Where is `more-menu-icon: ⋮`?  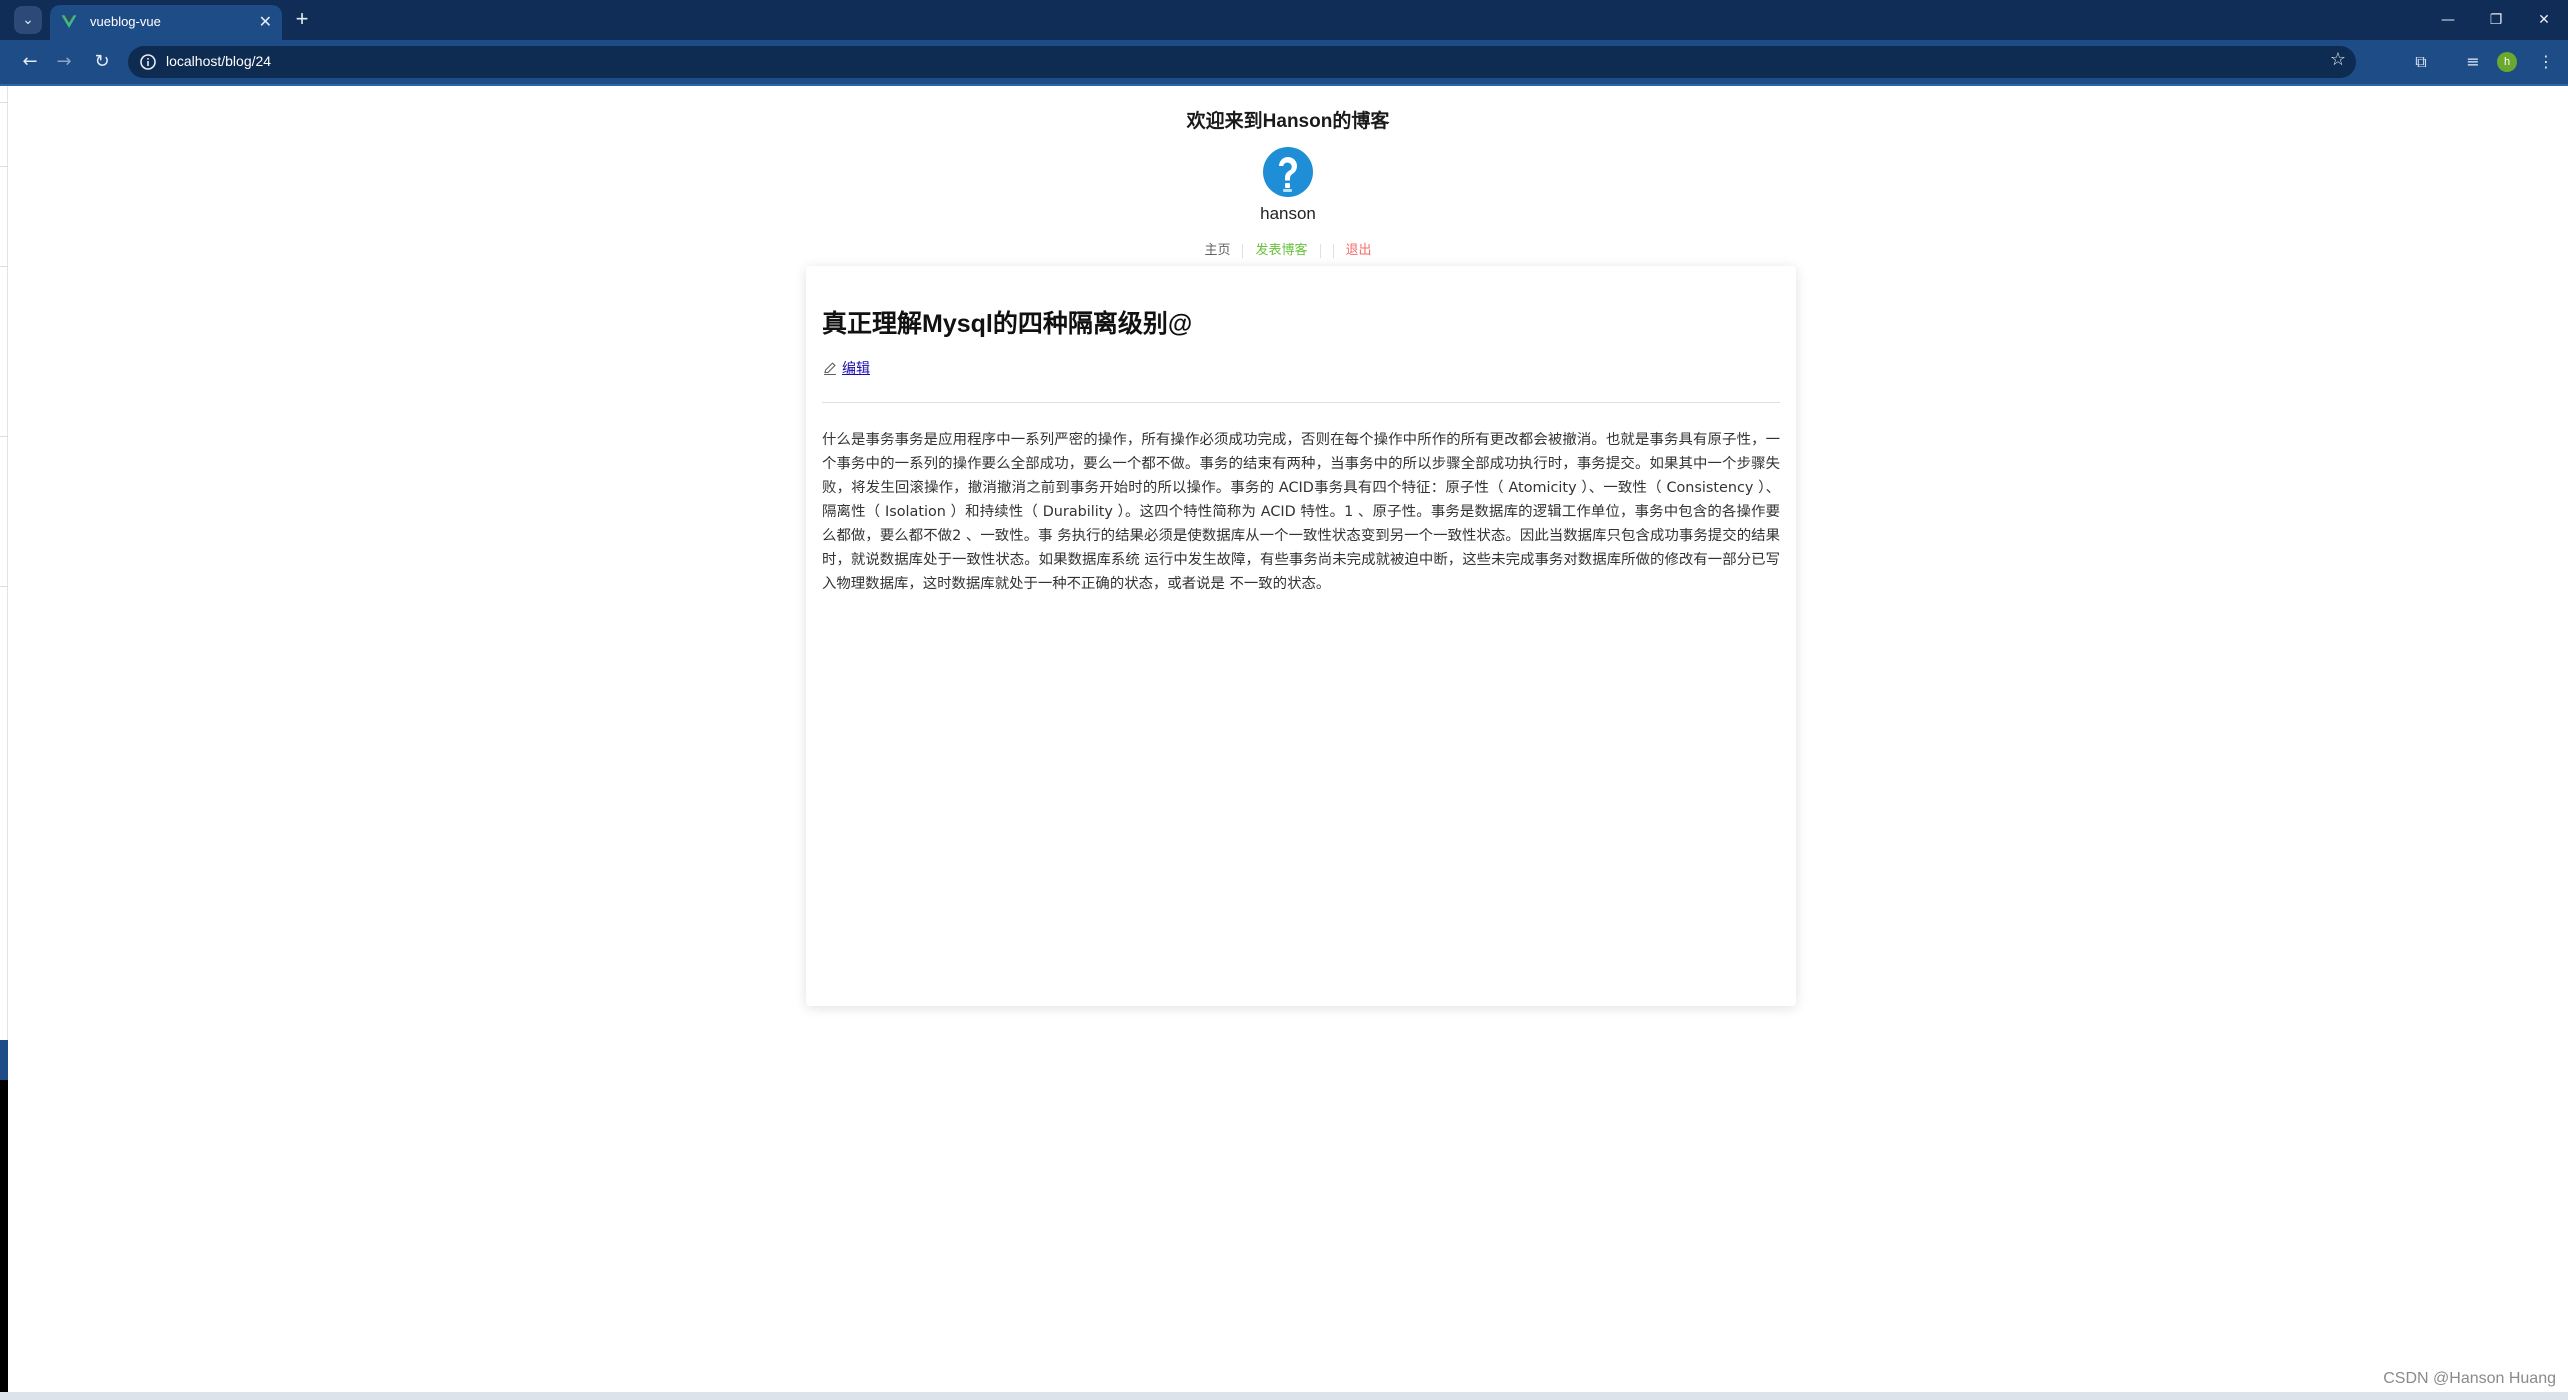
more-menu-icon: ⋮ is located at coordinates (2546, 62).